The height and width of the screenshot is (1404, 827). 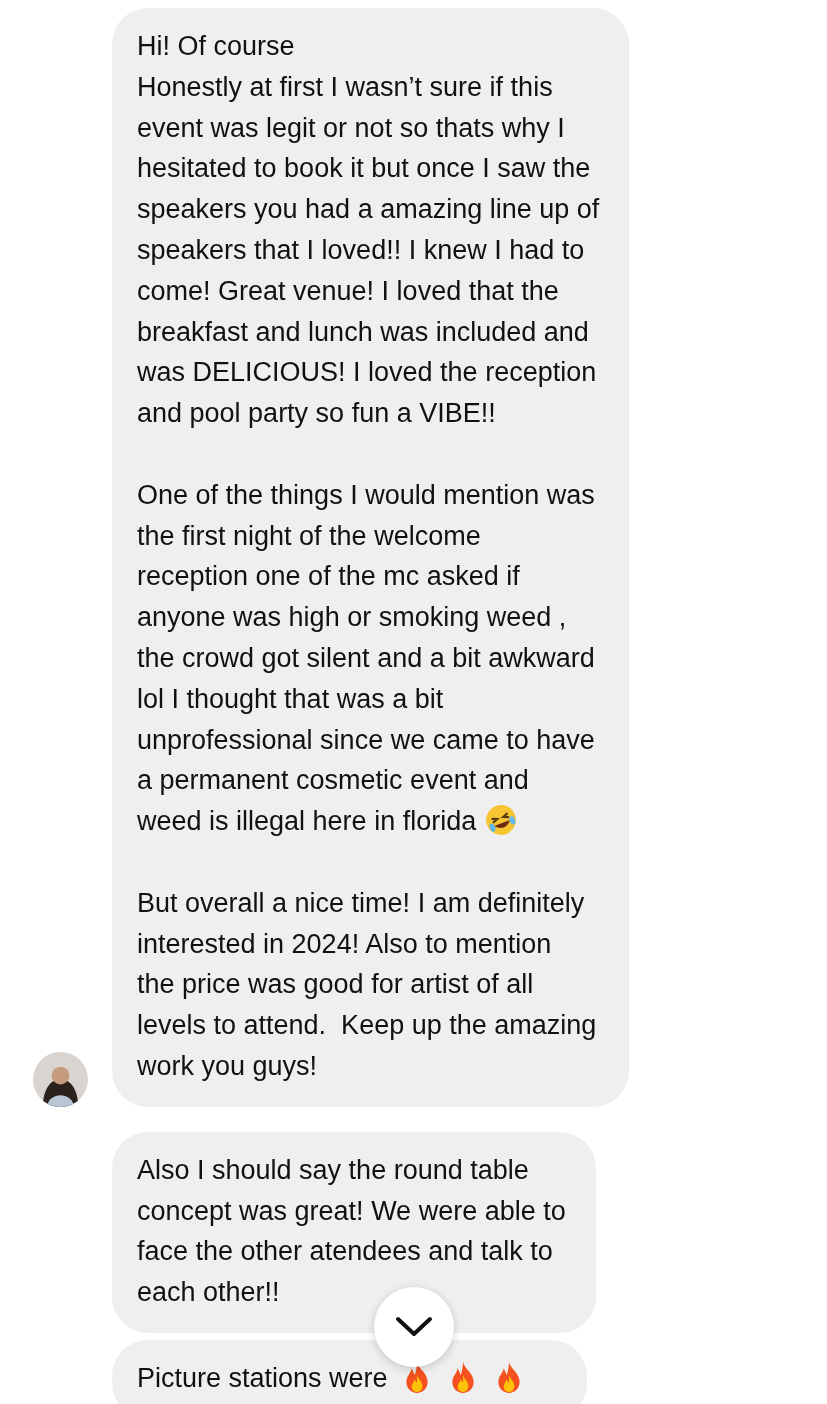 I want to click on message-text: Also I should say the round table concept was great! We were able to face the other atendees and talk to each other!!, so click(x=351, y=1231).